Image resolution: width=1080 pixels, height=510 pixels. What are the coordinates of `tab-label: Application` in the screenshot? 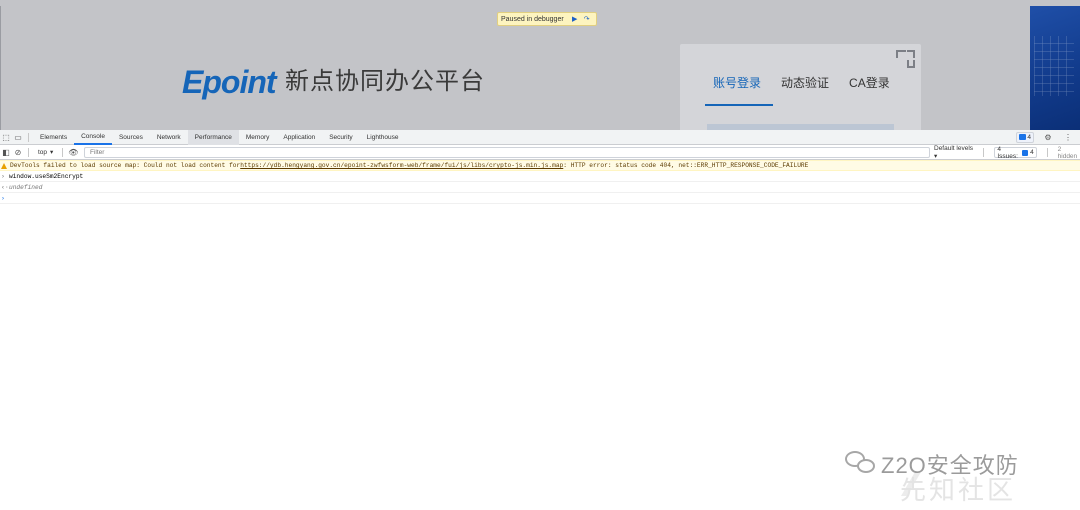 It's located at (299, 137).